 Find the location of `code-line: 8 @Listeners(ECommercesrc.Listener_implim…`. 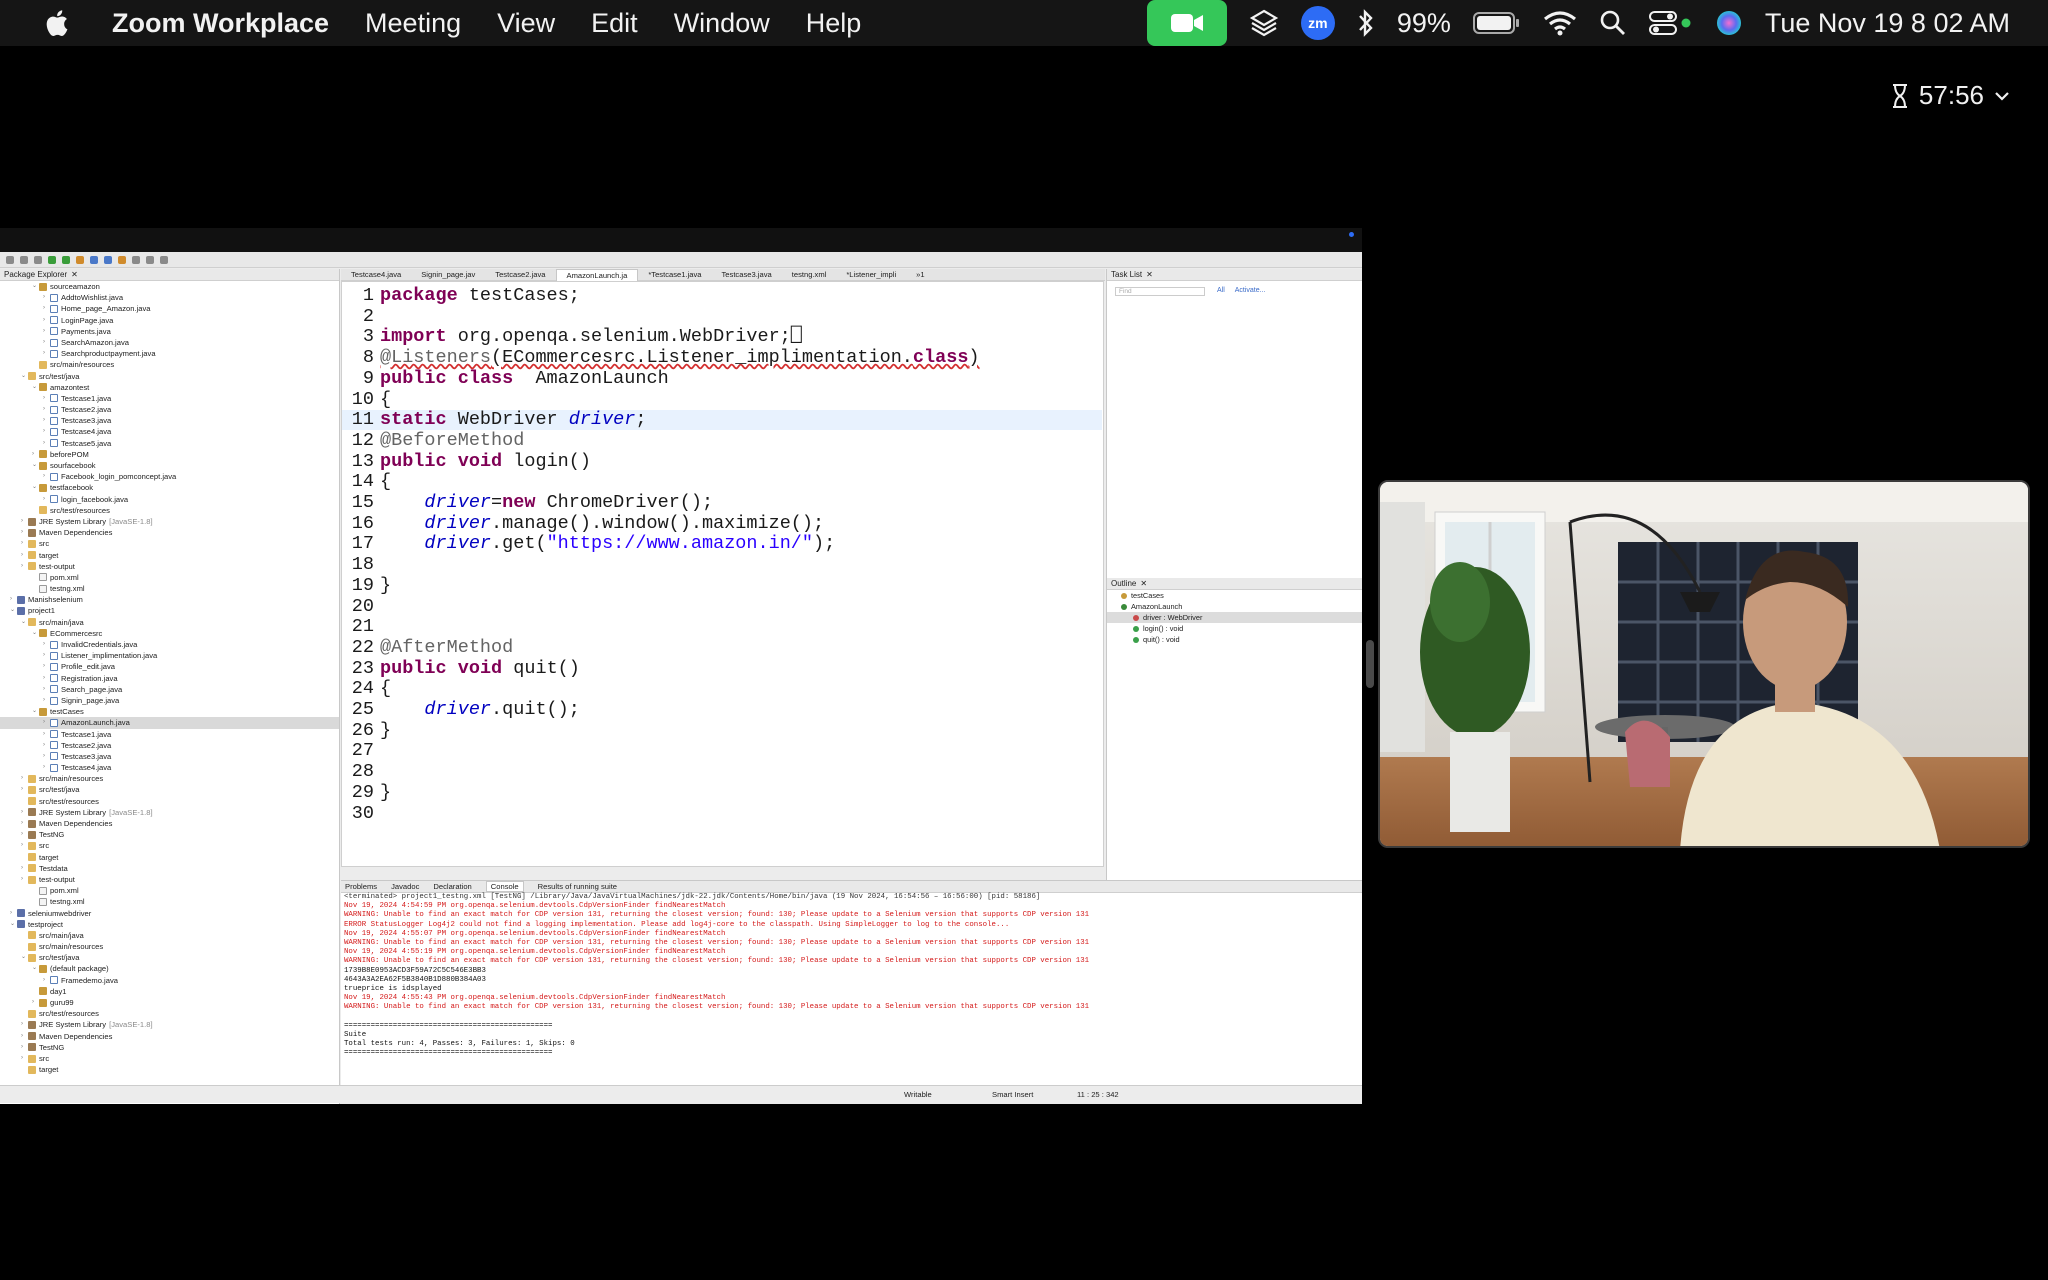

code-line: 8 @Listeners(ECommercesrc.Listener_implim… is located at coordinates (722, 358).